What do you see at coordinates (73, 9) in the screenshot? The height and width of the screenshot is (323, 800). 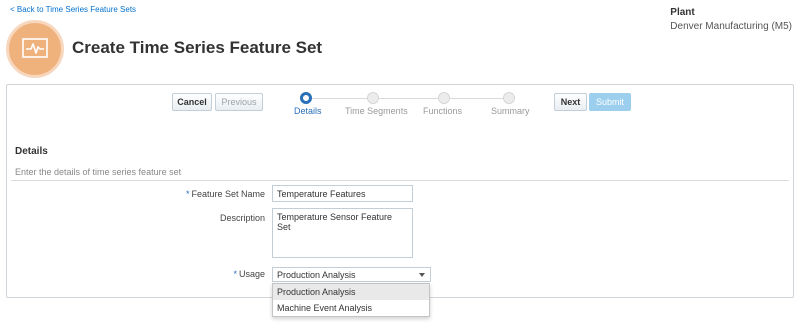 I see `back-to-feature-sets-link: < Back to Time Series Feature Sets` at bounding box center [73, 9].